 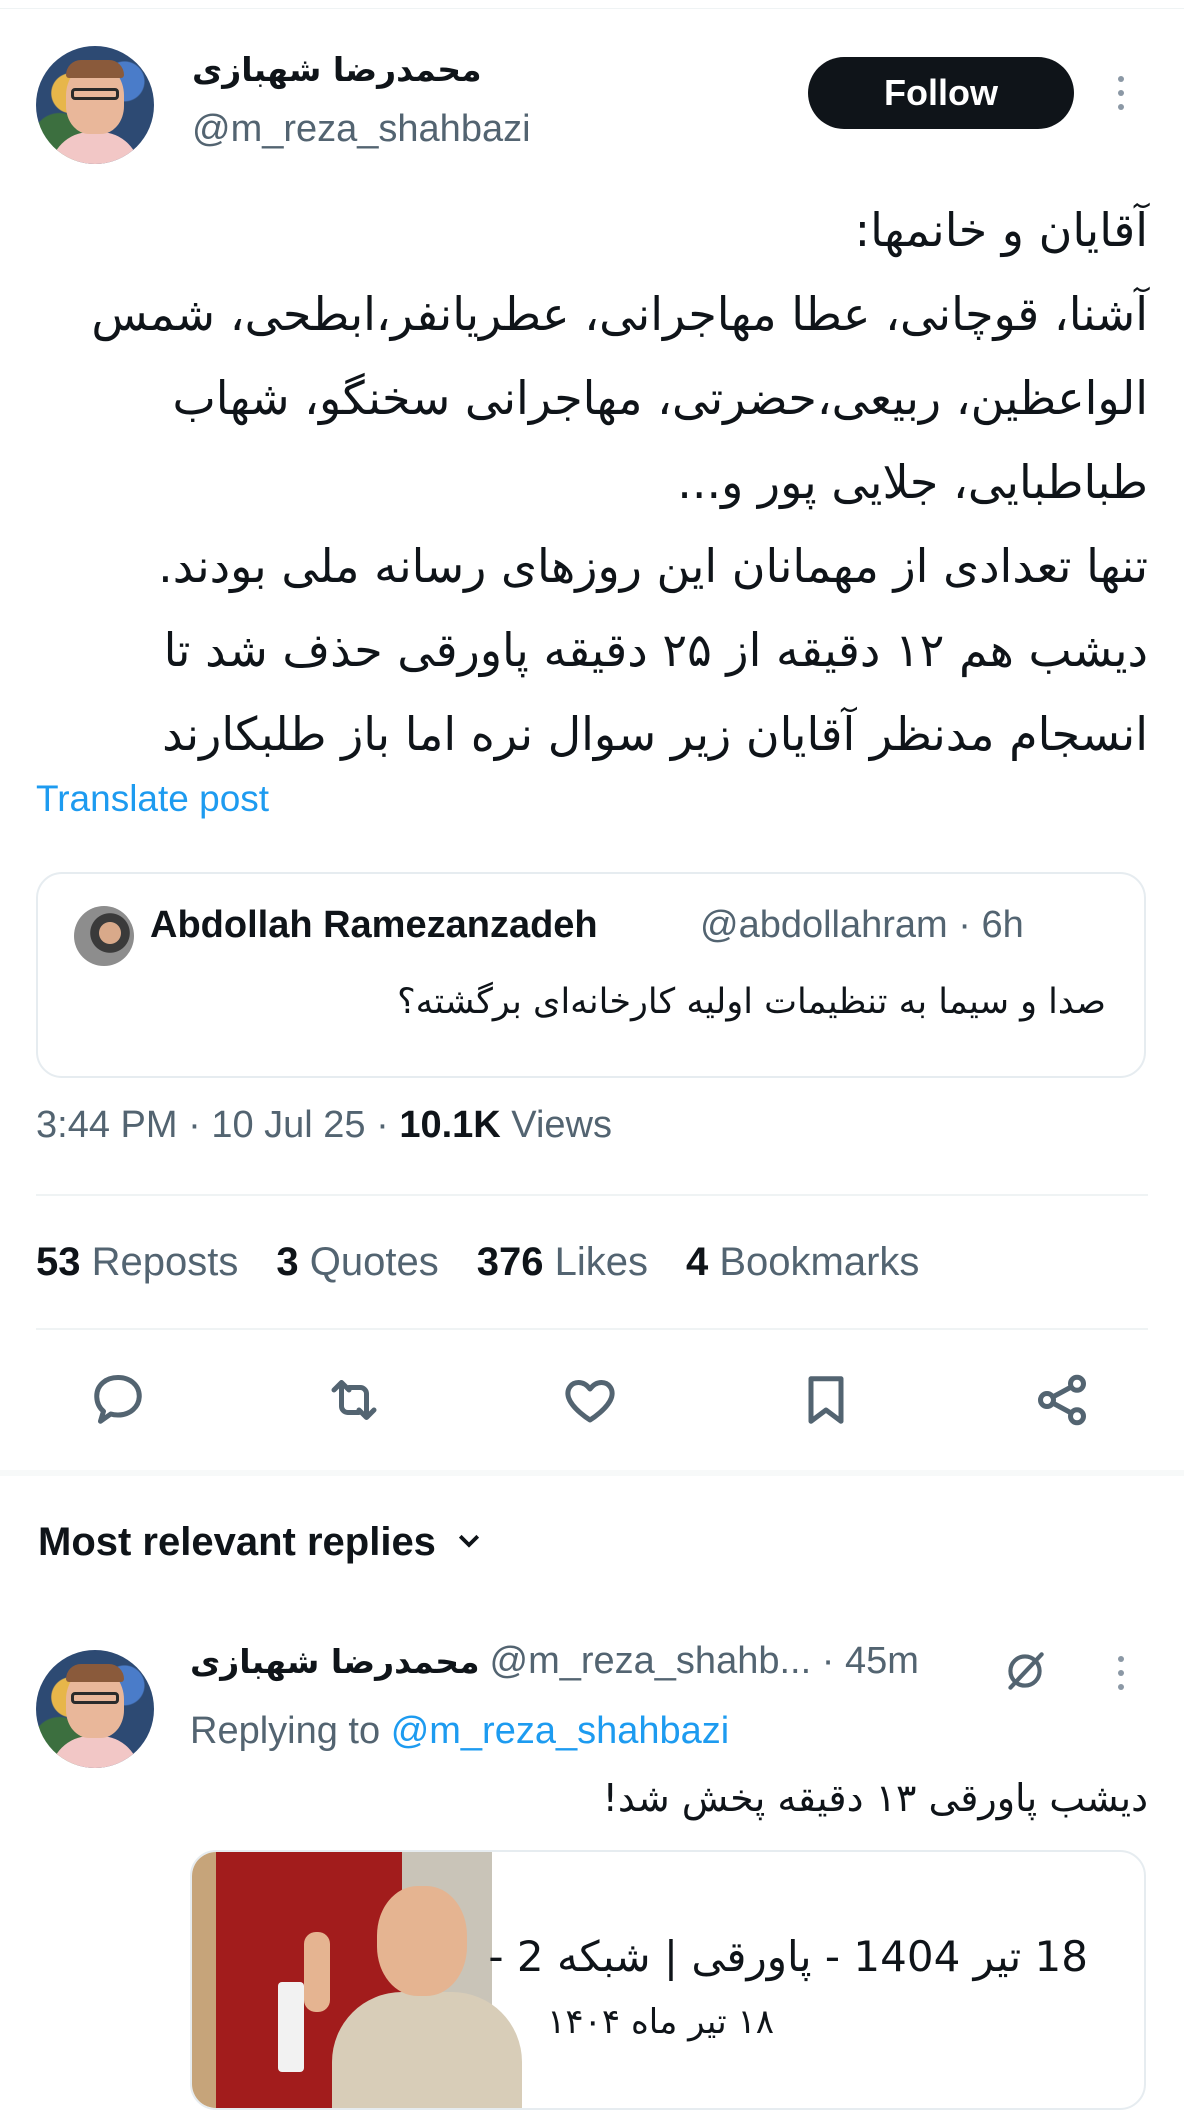 I want to click on share-icon, so click(x=1062, y=1400).